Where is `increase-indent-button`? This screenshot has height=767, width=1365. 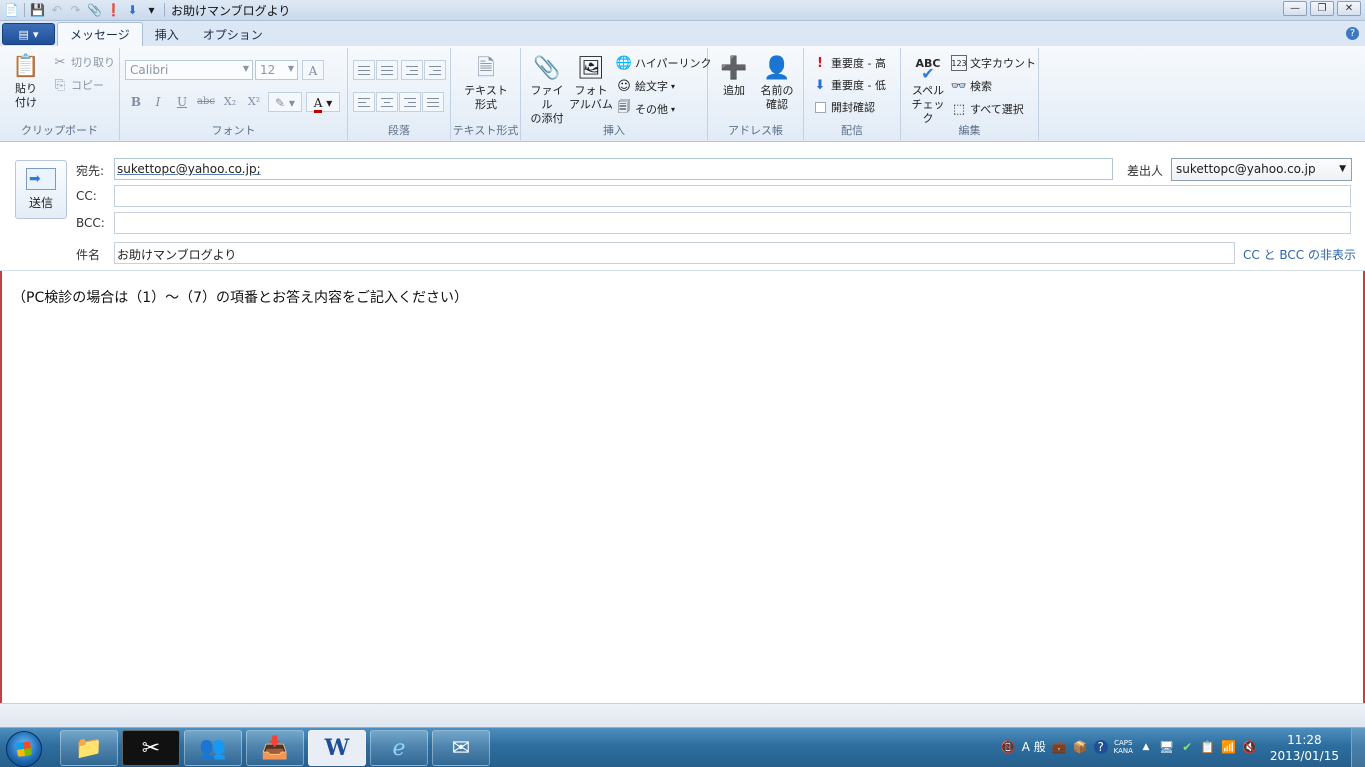
increase-indent-button is located at coordinates (435, 70).